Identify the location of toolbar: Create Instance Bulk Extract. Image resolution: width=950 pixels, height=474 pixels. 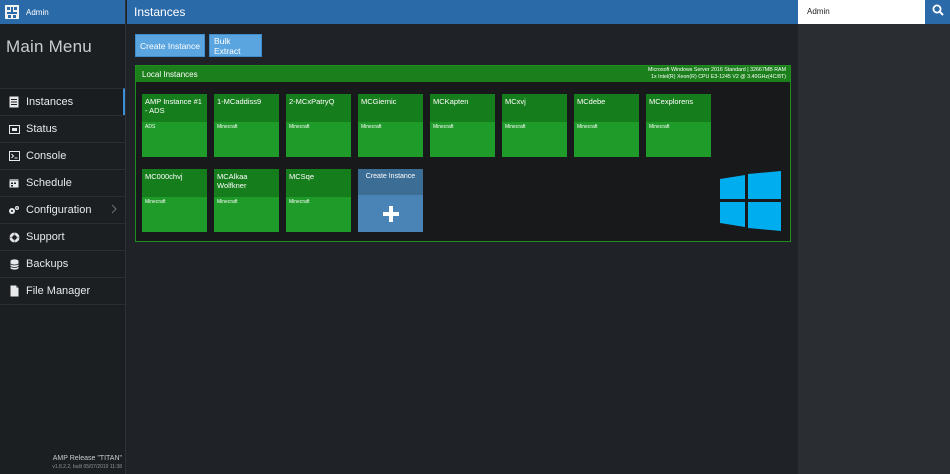
(198, 45).